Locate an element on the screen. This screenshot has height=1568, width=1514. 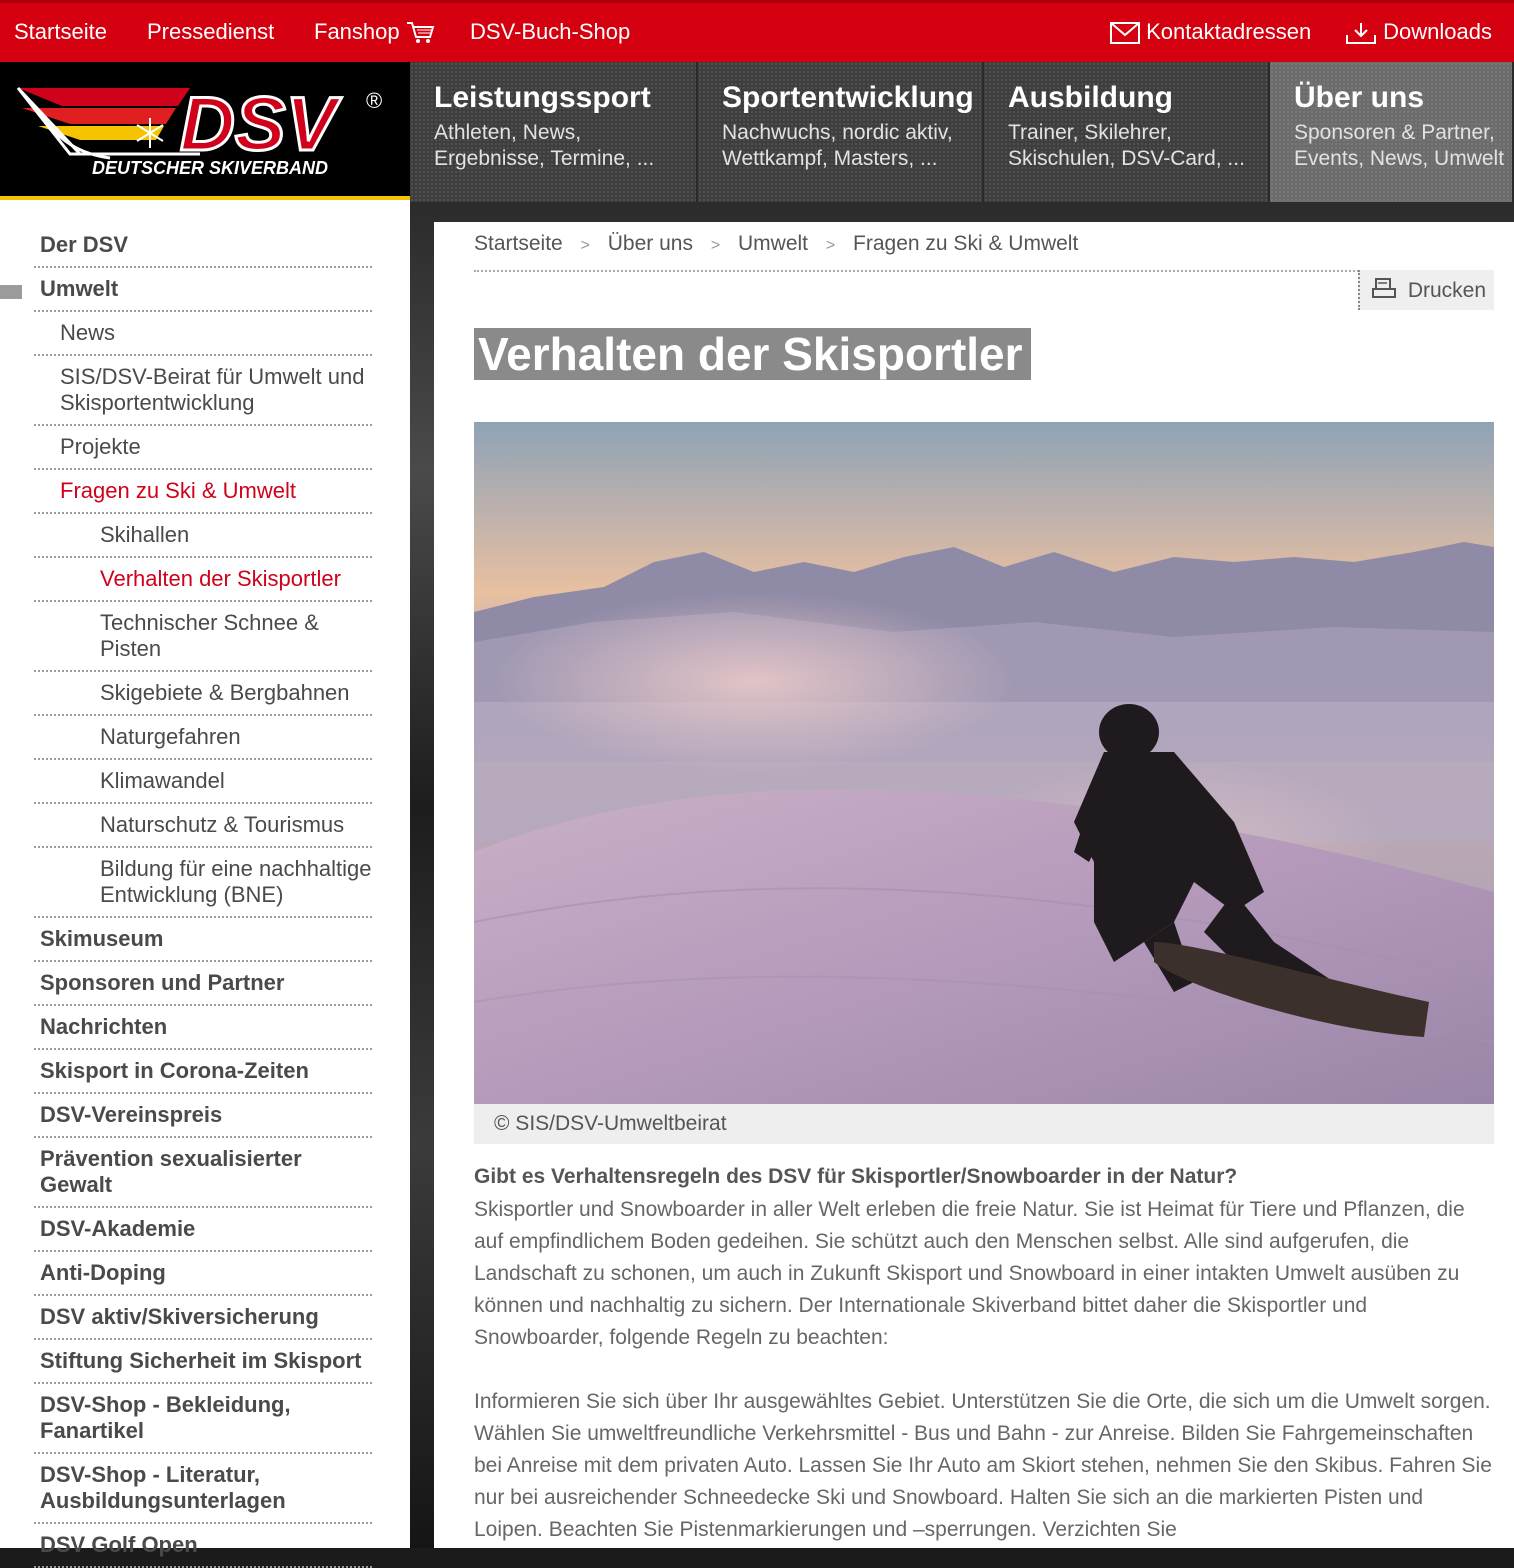
sidebar-item-umwelt: Umwelt is located at coordinates (203, 290).